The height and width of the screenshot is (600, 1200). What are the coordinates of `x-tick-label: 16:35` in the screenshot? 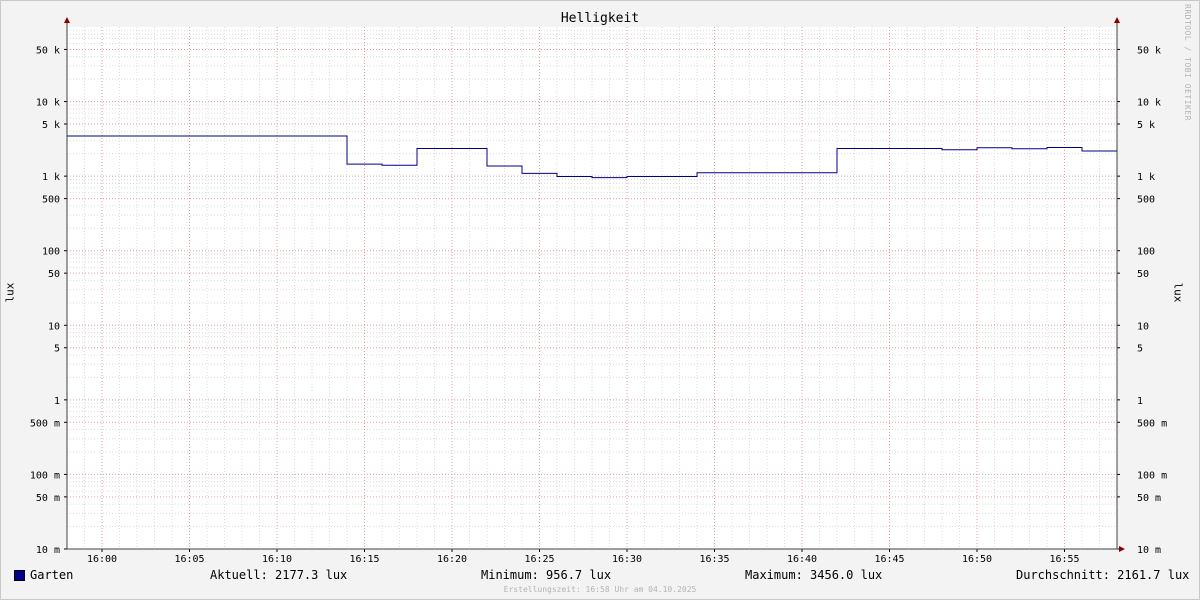 It's located at (714, 559).